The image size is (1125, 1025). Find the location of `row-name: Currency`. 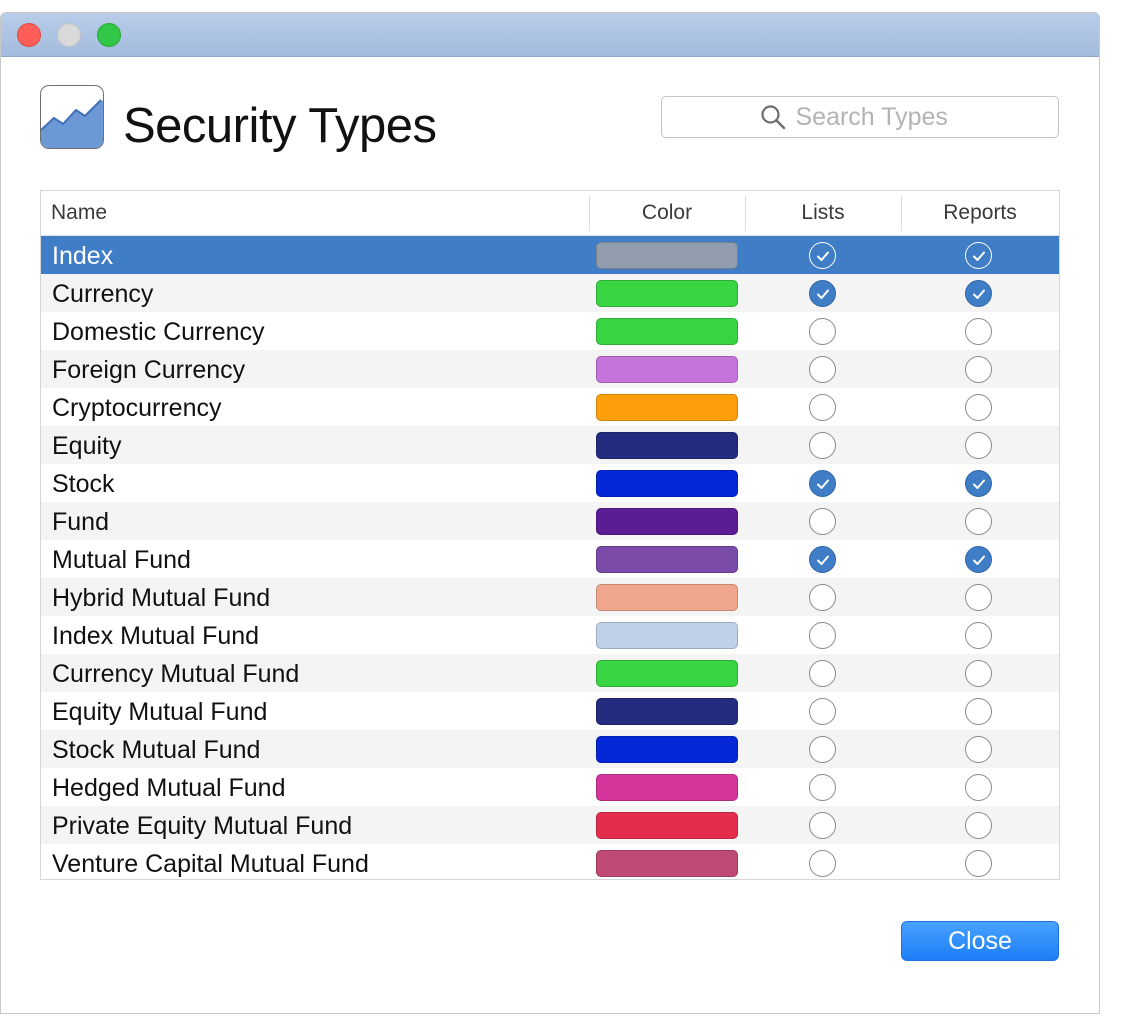

row-name: Currency is located at coordinates (103, 294).